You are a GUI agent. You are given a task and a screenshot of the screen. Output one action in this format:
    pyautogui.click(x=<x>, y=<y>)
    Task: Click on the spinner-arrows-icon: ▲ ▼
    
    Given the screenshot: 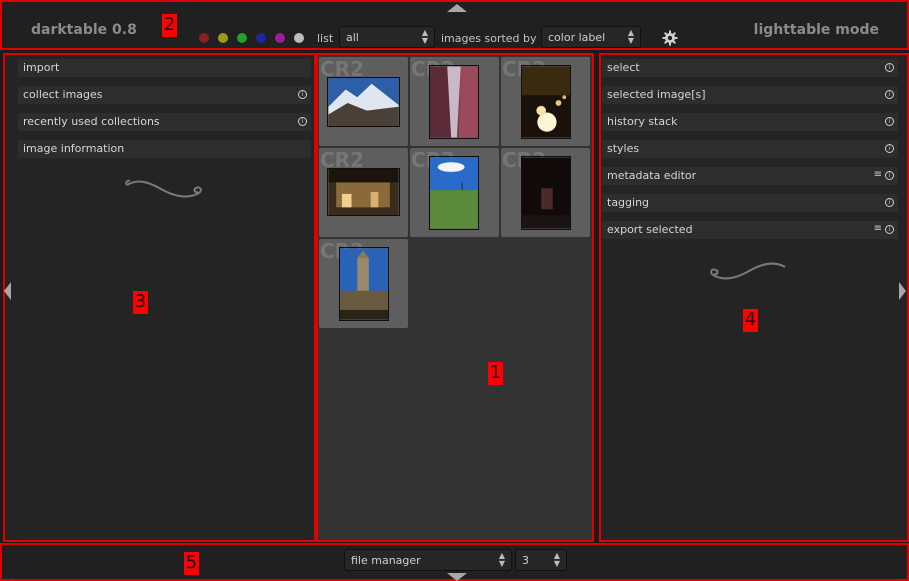 What is the action you would take?
    pyautogui.click(x=557, y=560)
    